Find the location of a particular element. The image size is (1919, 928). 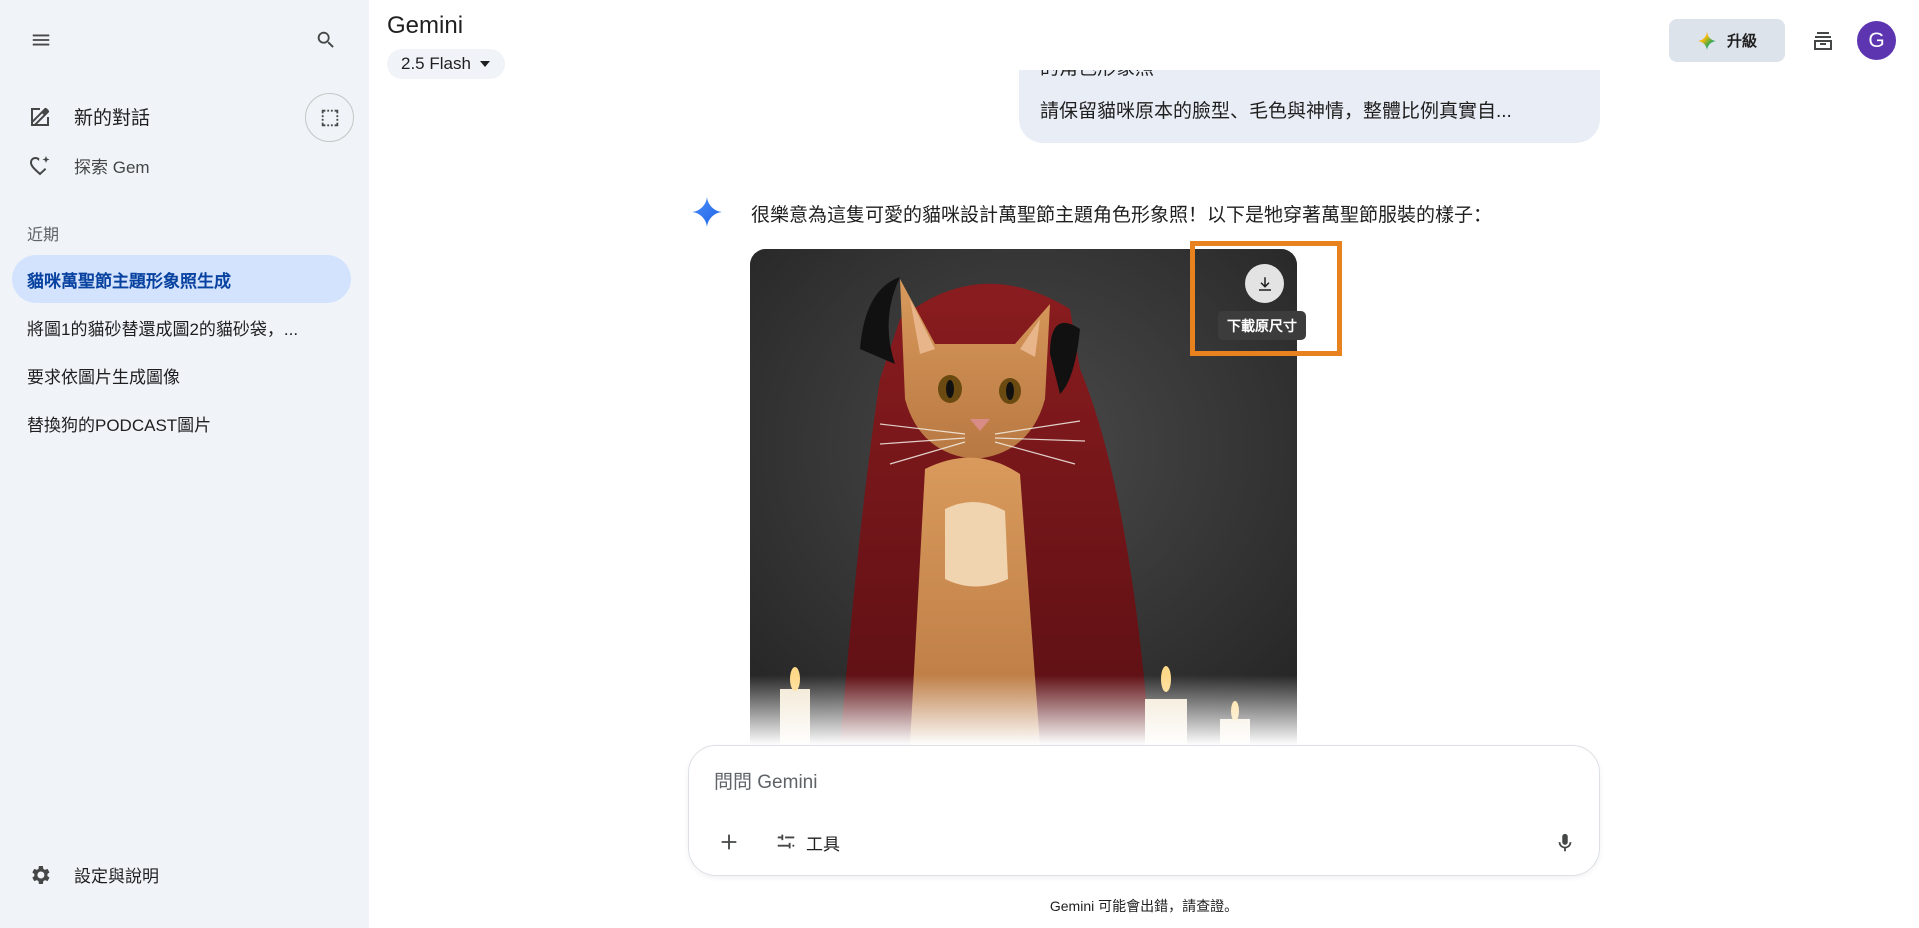

activity-stack-button is located at coordinates (1823, 41).